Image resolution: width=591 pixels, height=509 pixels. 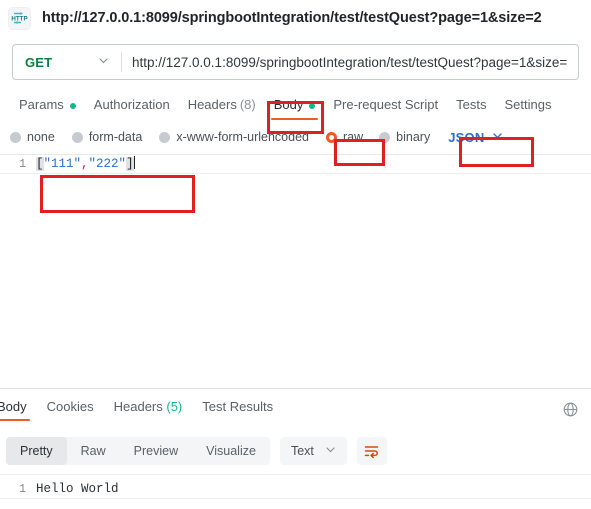 I want to click on view-mode-visualize: Visualize, so click(x=231, y=451).